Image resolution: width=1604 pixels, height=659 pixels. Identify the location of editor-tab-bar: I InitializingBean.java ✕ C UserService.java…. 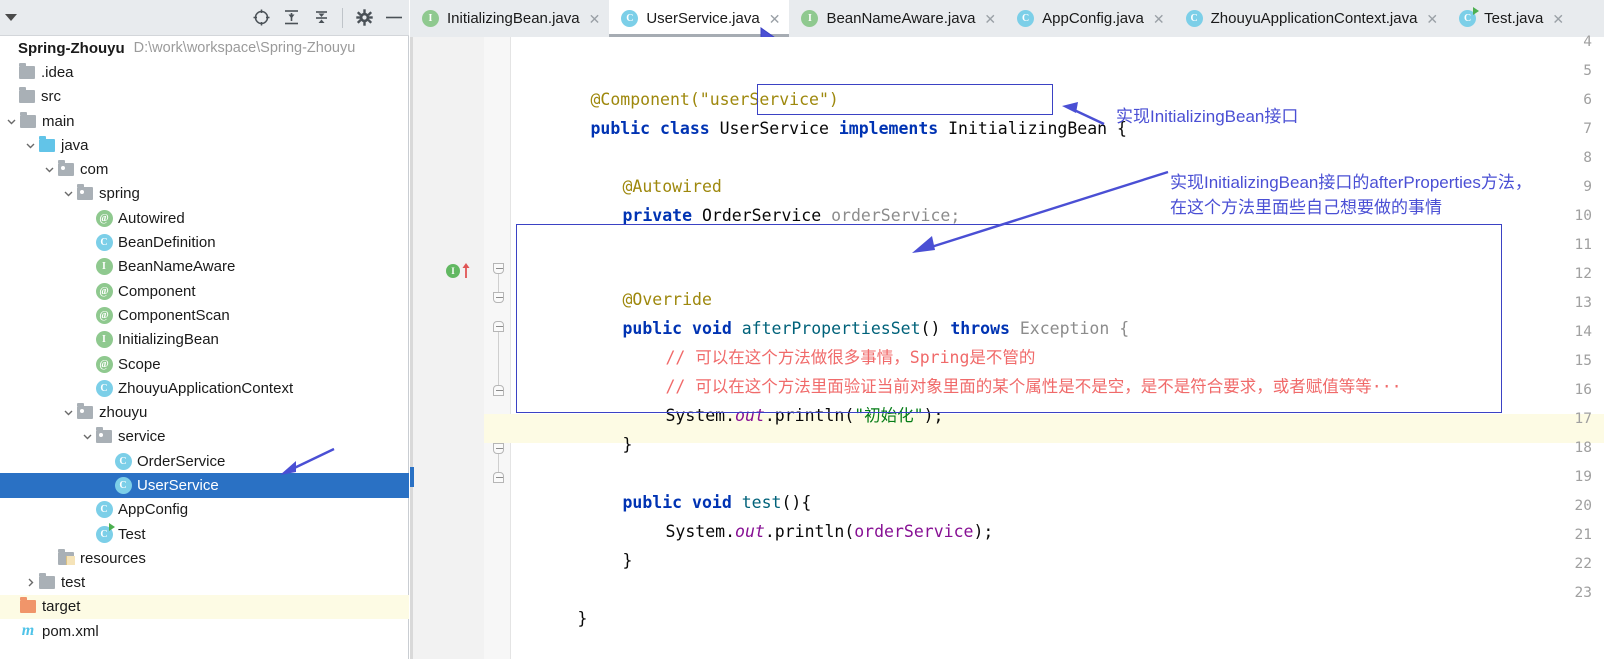
(1007, 18).